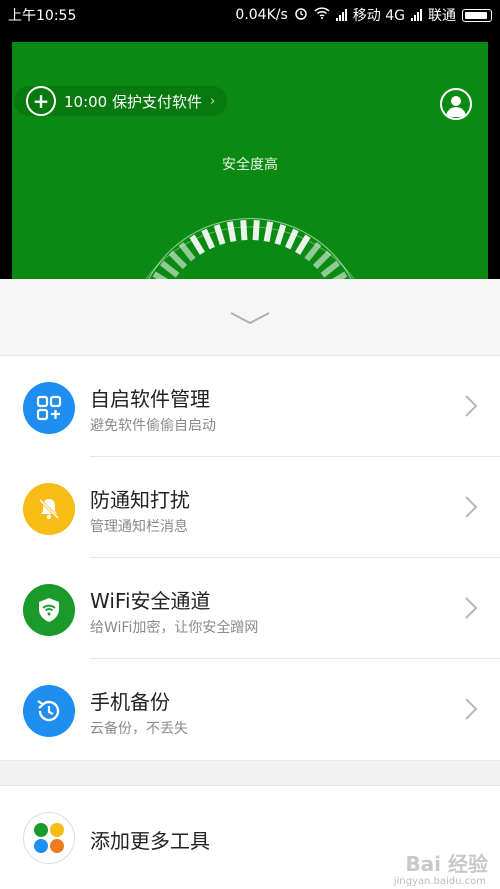 The image size is (500, 889). Describe the element at coordinates (250, 507) in the screenshot. I see `tool-item-notification: 防通知打扰 管理通知栏消息` at that location.